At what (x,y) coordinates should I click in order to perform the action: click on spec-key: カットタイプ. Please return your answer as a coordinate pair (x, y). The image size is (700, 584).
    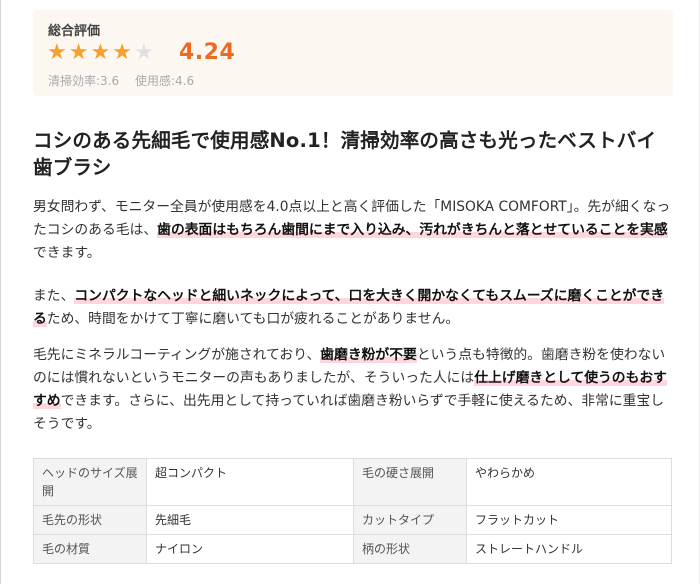
    Looking at the image, I should click on (410, 520).